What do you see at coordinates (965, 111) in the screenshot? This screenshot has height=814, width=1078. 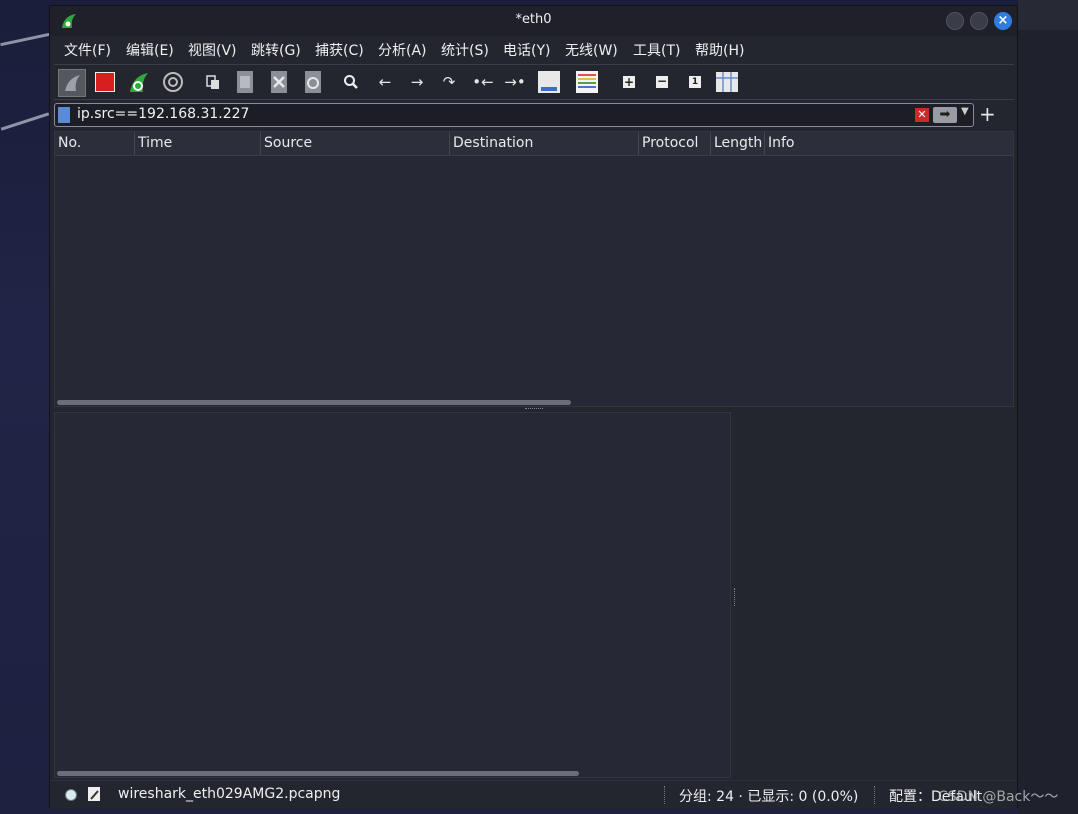 I see `chevron-down-icon: ▼` at bounding box center [965, 111].